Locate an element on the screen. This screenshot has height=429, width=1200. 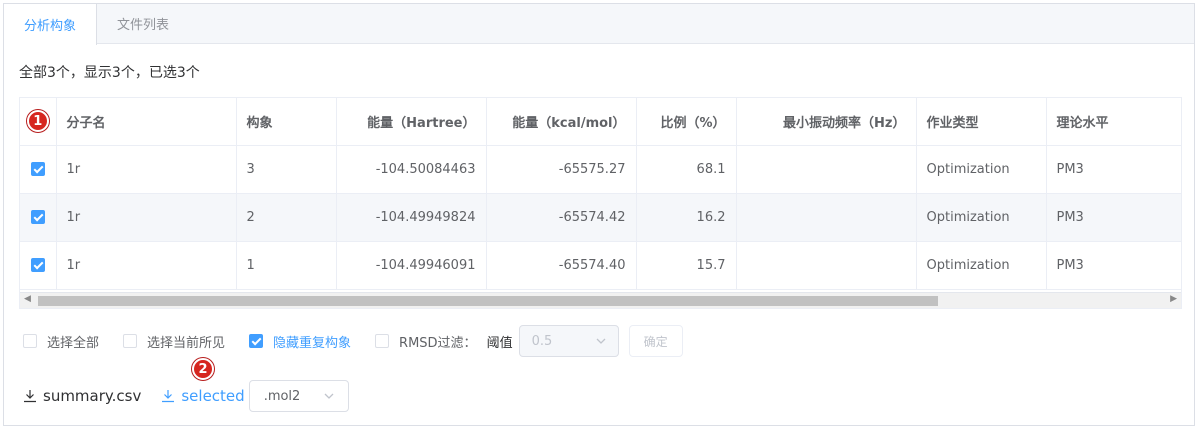
hide-duplicates-checkbox is located at coordinates (256, 341).